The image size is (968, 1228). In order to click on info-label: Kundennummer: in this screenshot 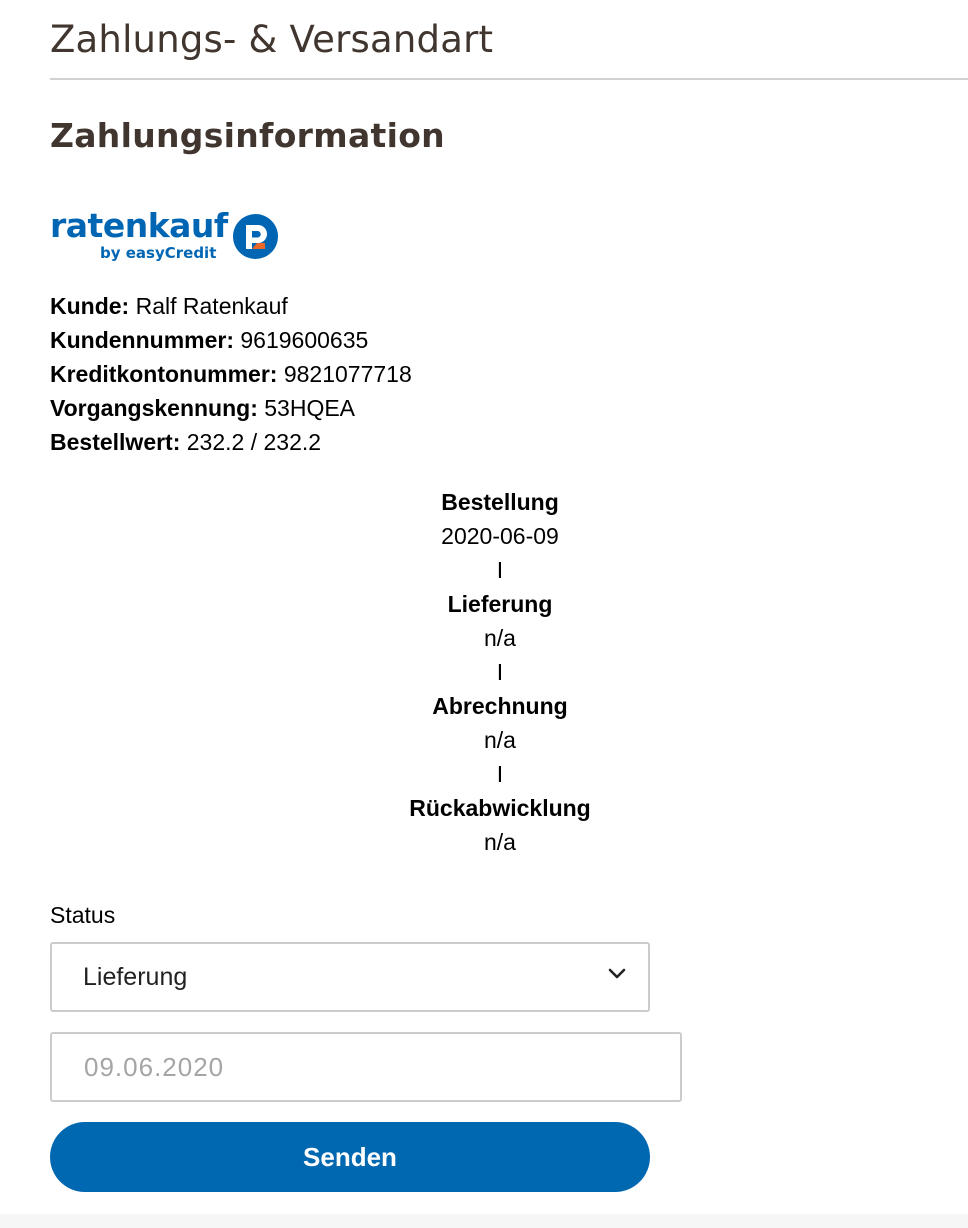, I will do `click(142, 340)`.